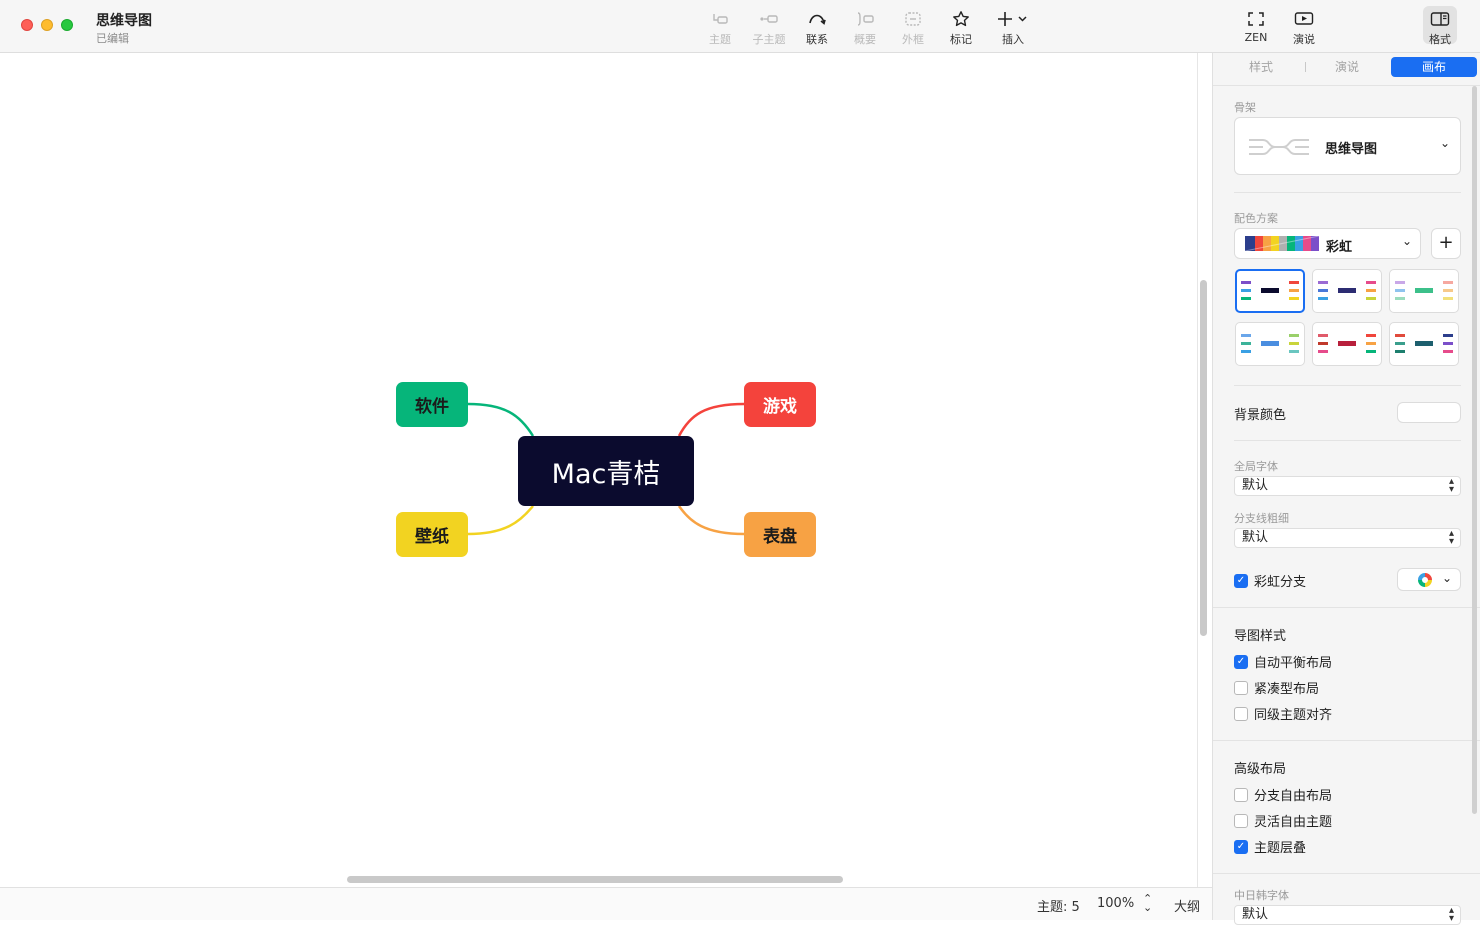  I want to click on tab-canvas: 画布, so click(1434, 67).